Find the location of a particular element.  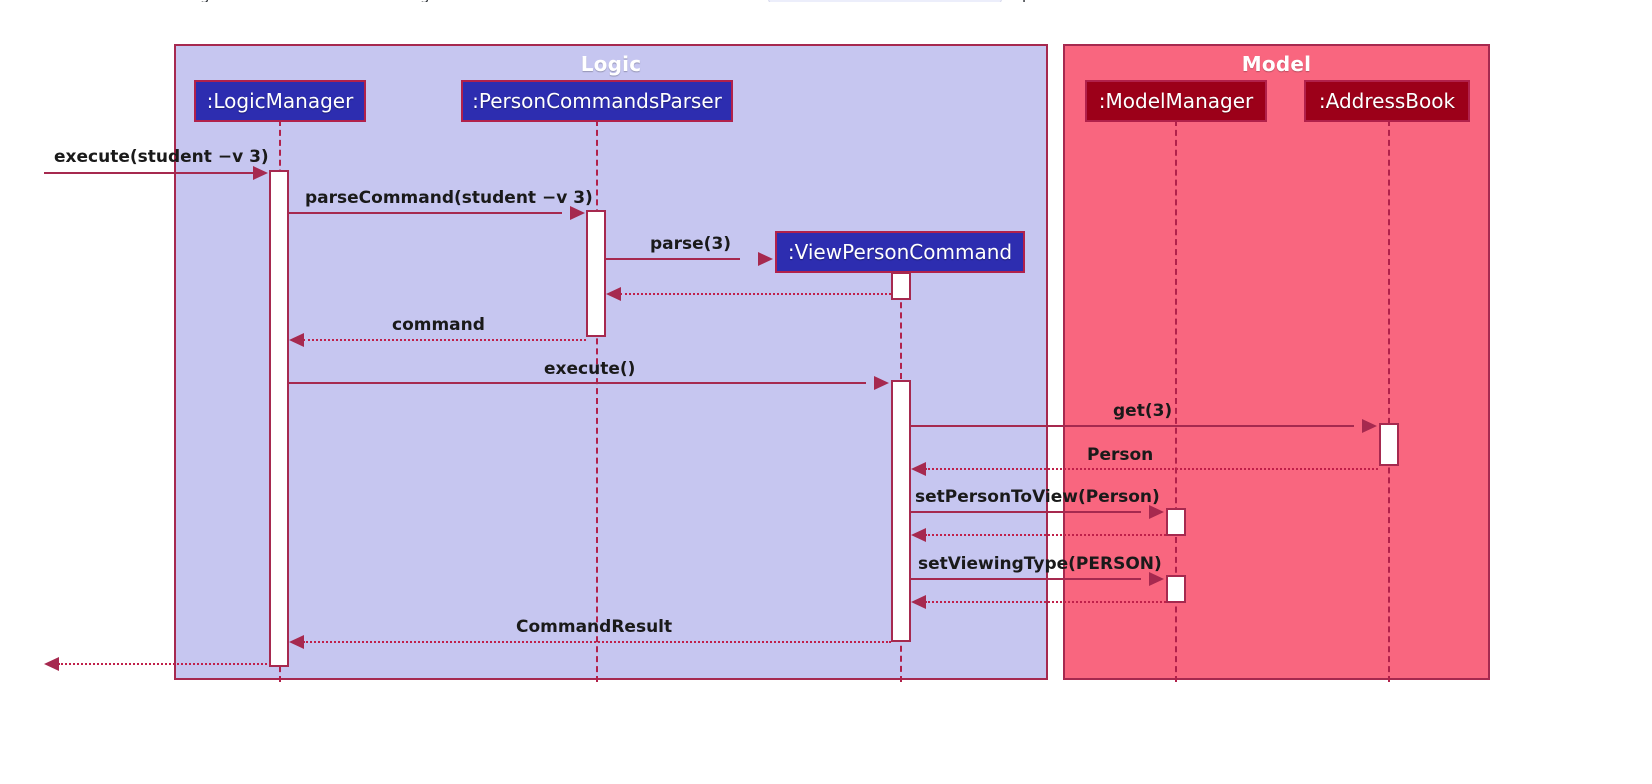

clipped-text-fragment-2: g is located at coordinates (425, 1).